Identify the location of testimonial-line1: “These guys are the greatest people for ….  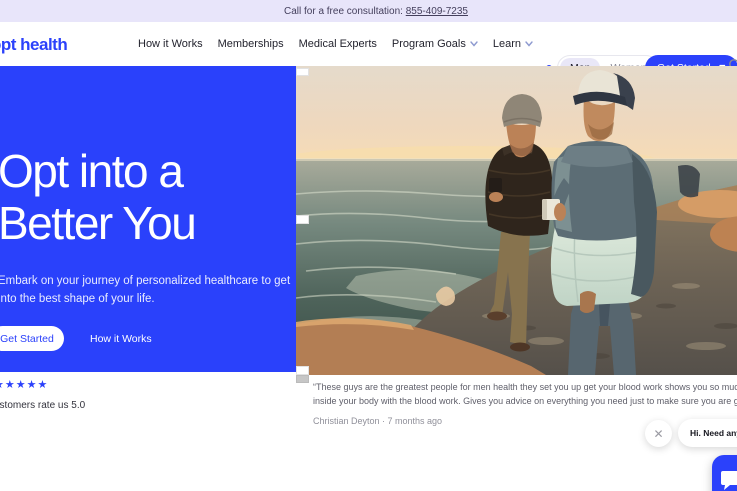
(525, 387).